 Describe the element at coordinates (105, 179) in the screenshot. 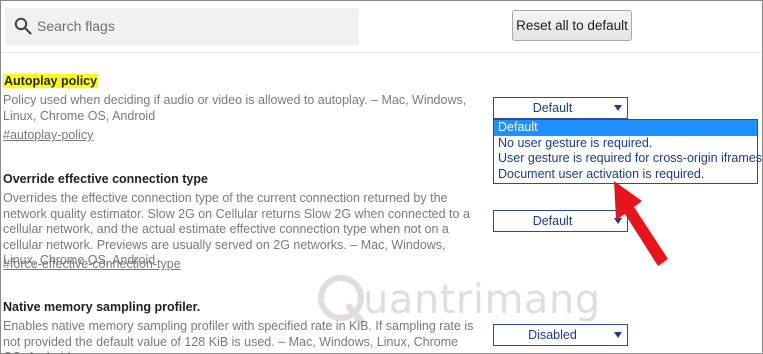

I see `flag-title-override-connection-type: Override effective connection type` at that location.